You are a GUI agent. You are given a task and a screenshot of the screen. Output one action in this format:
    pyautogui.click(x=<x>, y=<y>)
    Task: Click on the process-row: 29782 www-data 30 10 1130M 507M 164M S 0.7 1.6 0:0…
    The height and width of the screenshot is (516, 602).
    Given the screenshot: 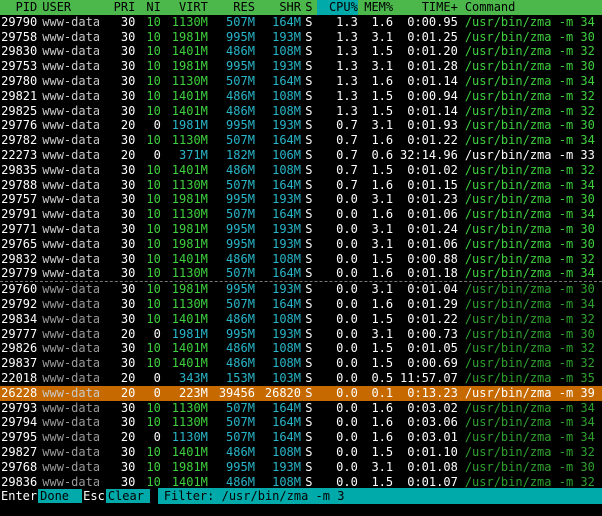 What is the action you would take?
    pyautogui.click(x=301, y=140)
    